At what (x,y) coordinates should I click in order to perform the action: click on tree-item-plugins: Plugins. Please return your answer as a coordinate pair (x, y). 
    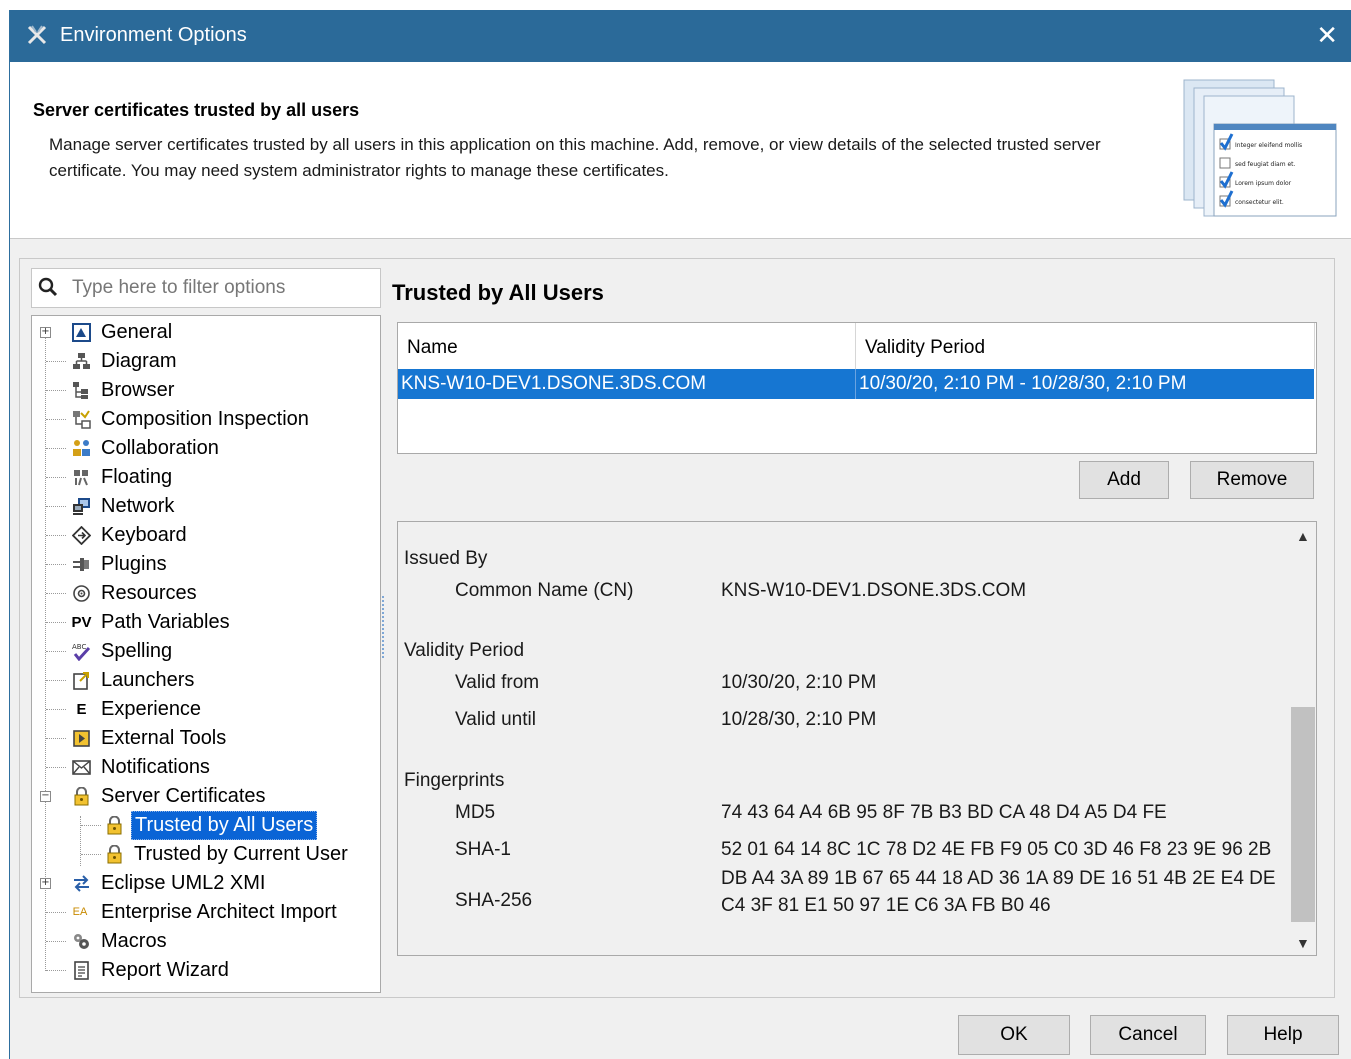
    Looking at the image, I should click on (202, 564).